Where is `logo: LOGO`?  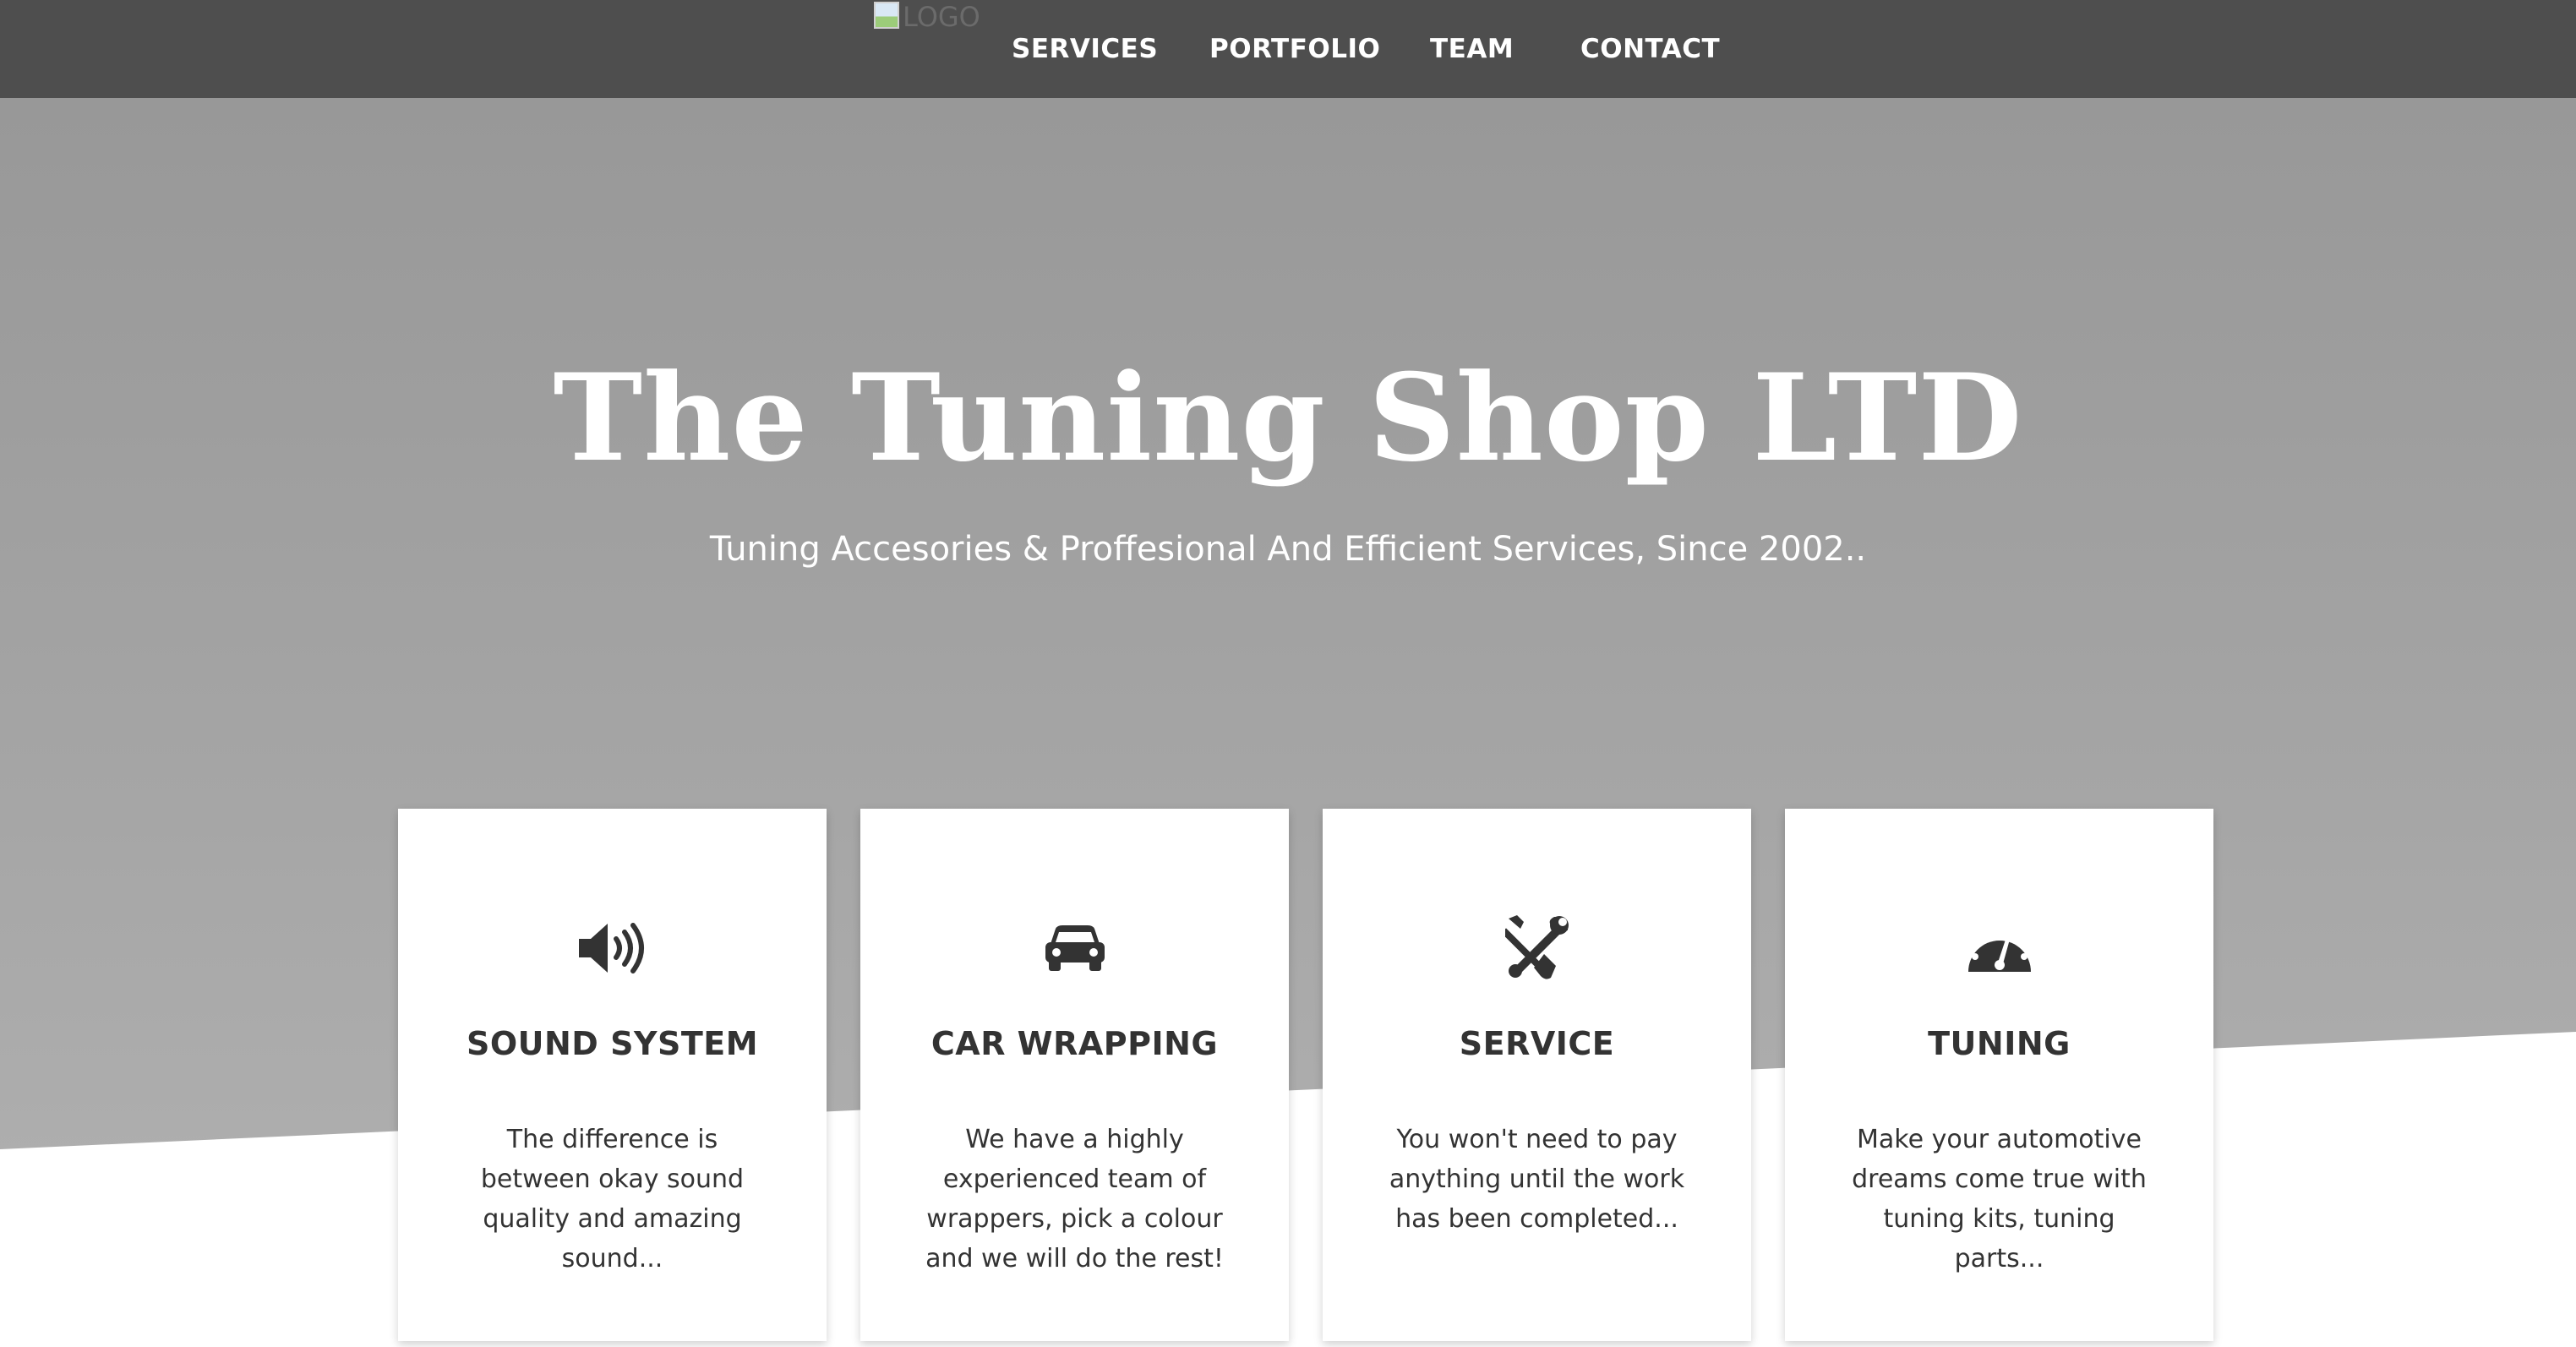
logo: LOGO is located at coordinates (927, 17).